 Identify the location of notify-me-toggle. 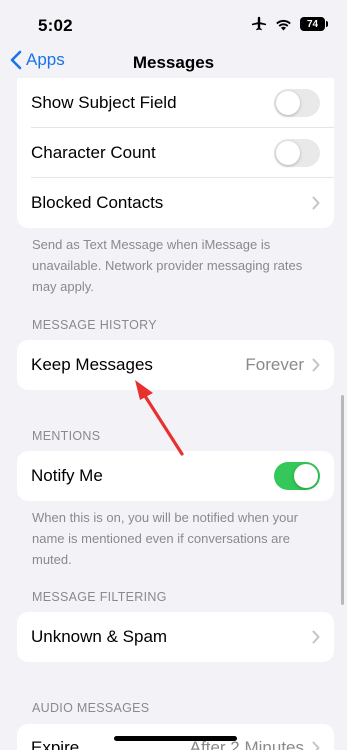
(297, 476).